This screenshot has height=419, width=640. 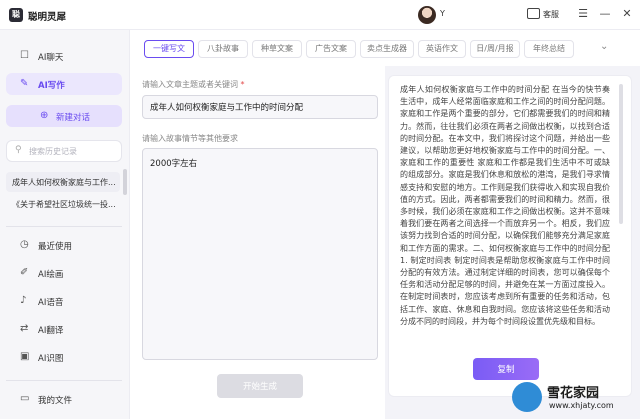 What do you see at coordinates (506, 369) in the screenshot?
I see `copy-button: 复制` at bounding box center [506, 369].